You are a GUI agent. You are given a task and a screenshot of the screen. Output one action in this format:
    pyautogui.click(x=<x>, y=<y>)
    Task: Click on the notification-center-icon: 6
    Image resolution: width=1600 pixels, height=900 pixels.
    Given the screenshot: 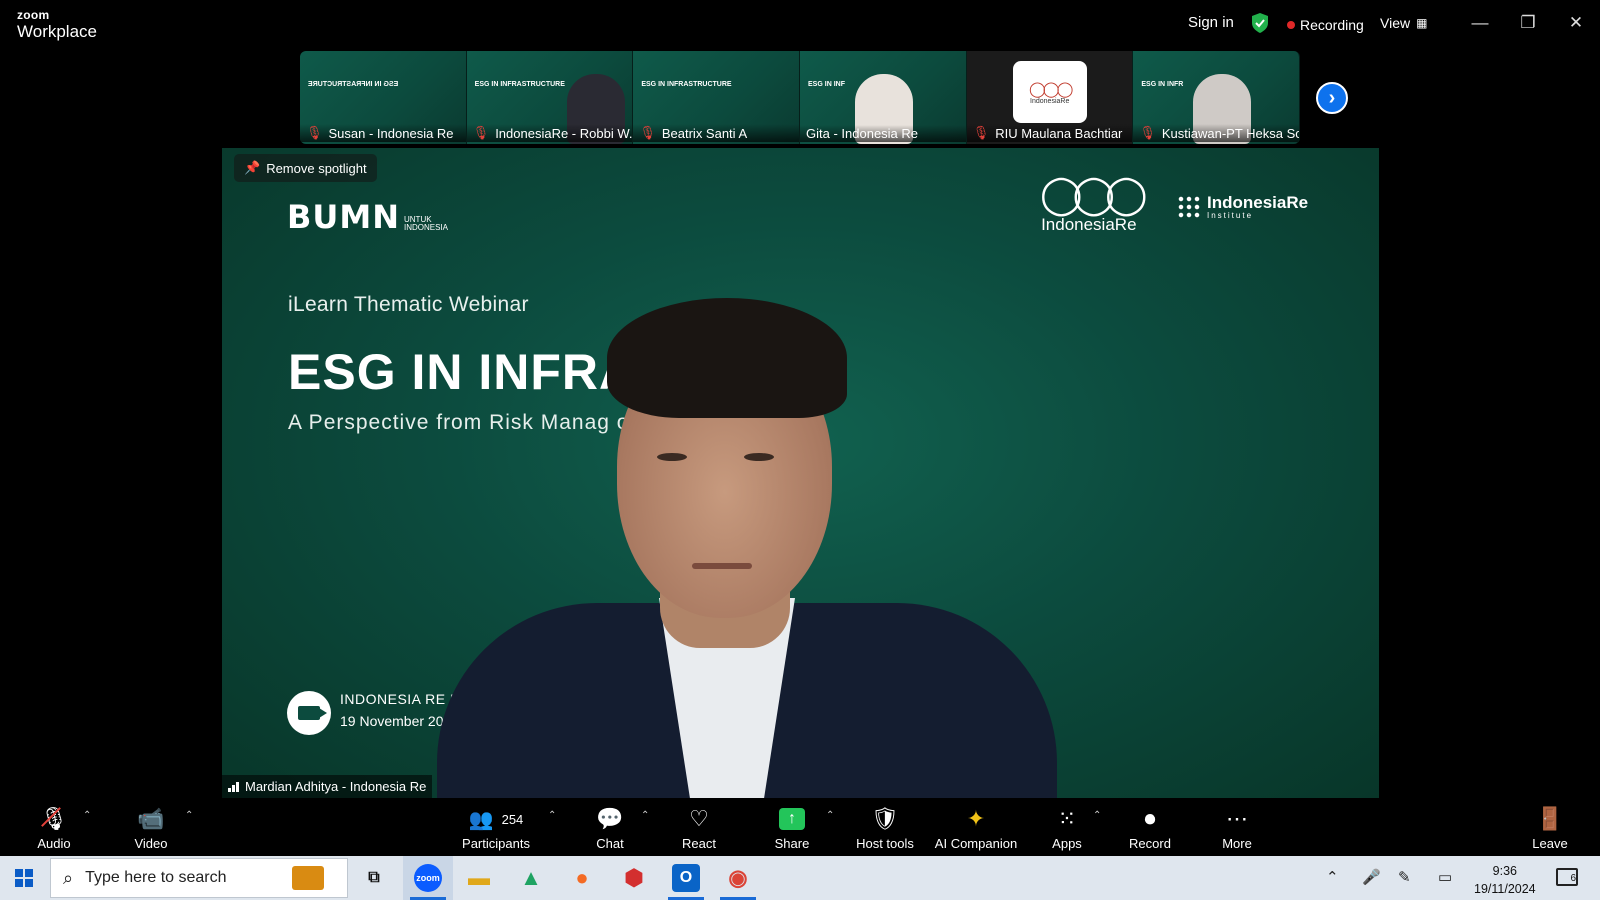 What is the action you would take?
    pyautogui.click(x=1567, y=877)
    